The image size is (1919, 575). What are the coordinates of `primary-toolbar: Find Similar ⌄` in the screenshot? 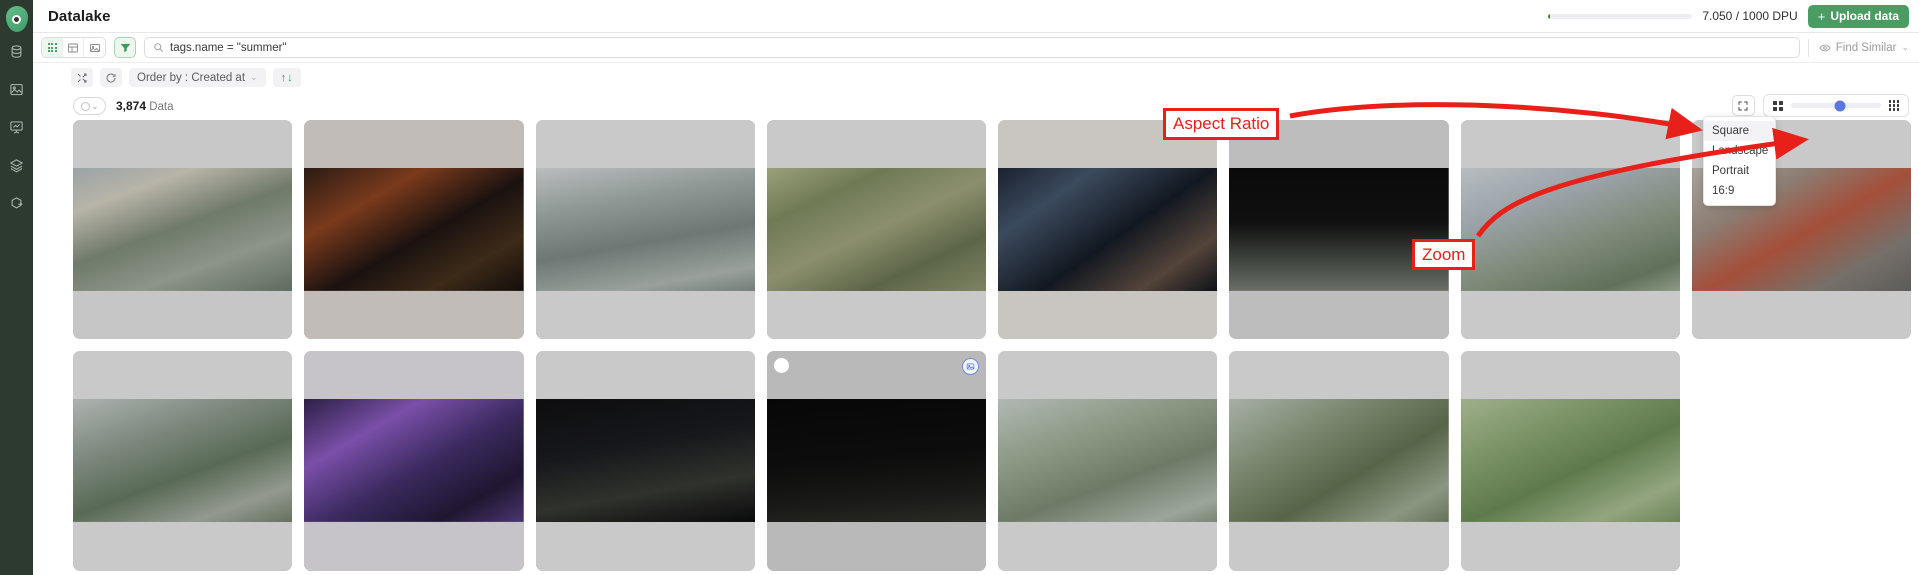 It's located at (976, 48).